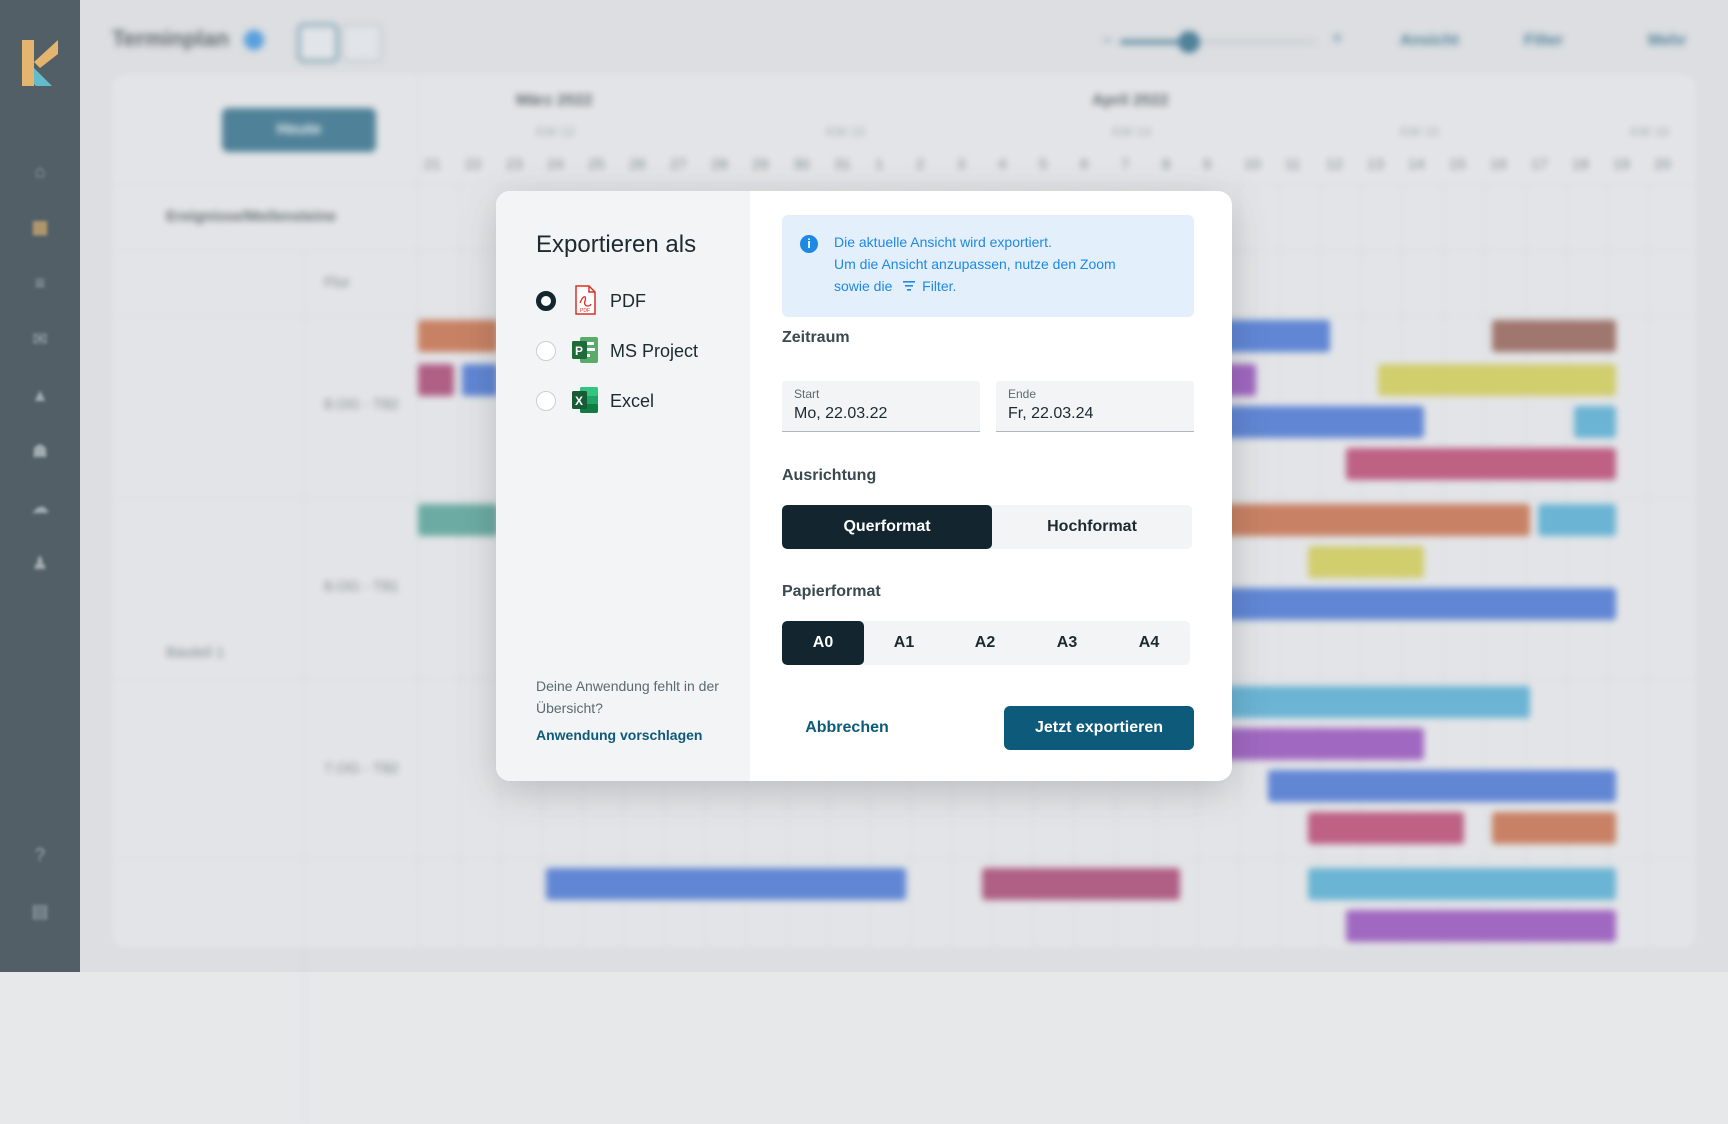  Describe the element at coordinates (1067, 643) in the screenshot. I see `paper-a3-button: A3` at that location.